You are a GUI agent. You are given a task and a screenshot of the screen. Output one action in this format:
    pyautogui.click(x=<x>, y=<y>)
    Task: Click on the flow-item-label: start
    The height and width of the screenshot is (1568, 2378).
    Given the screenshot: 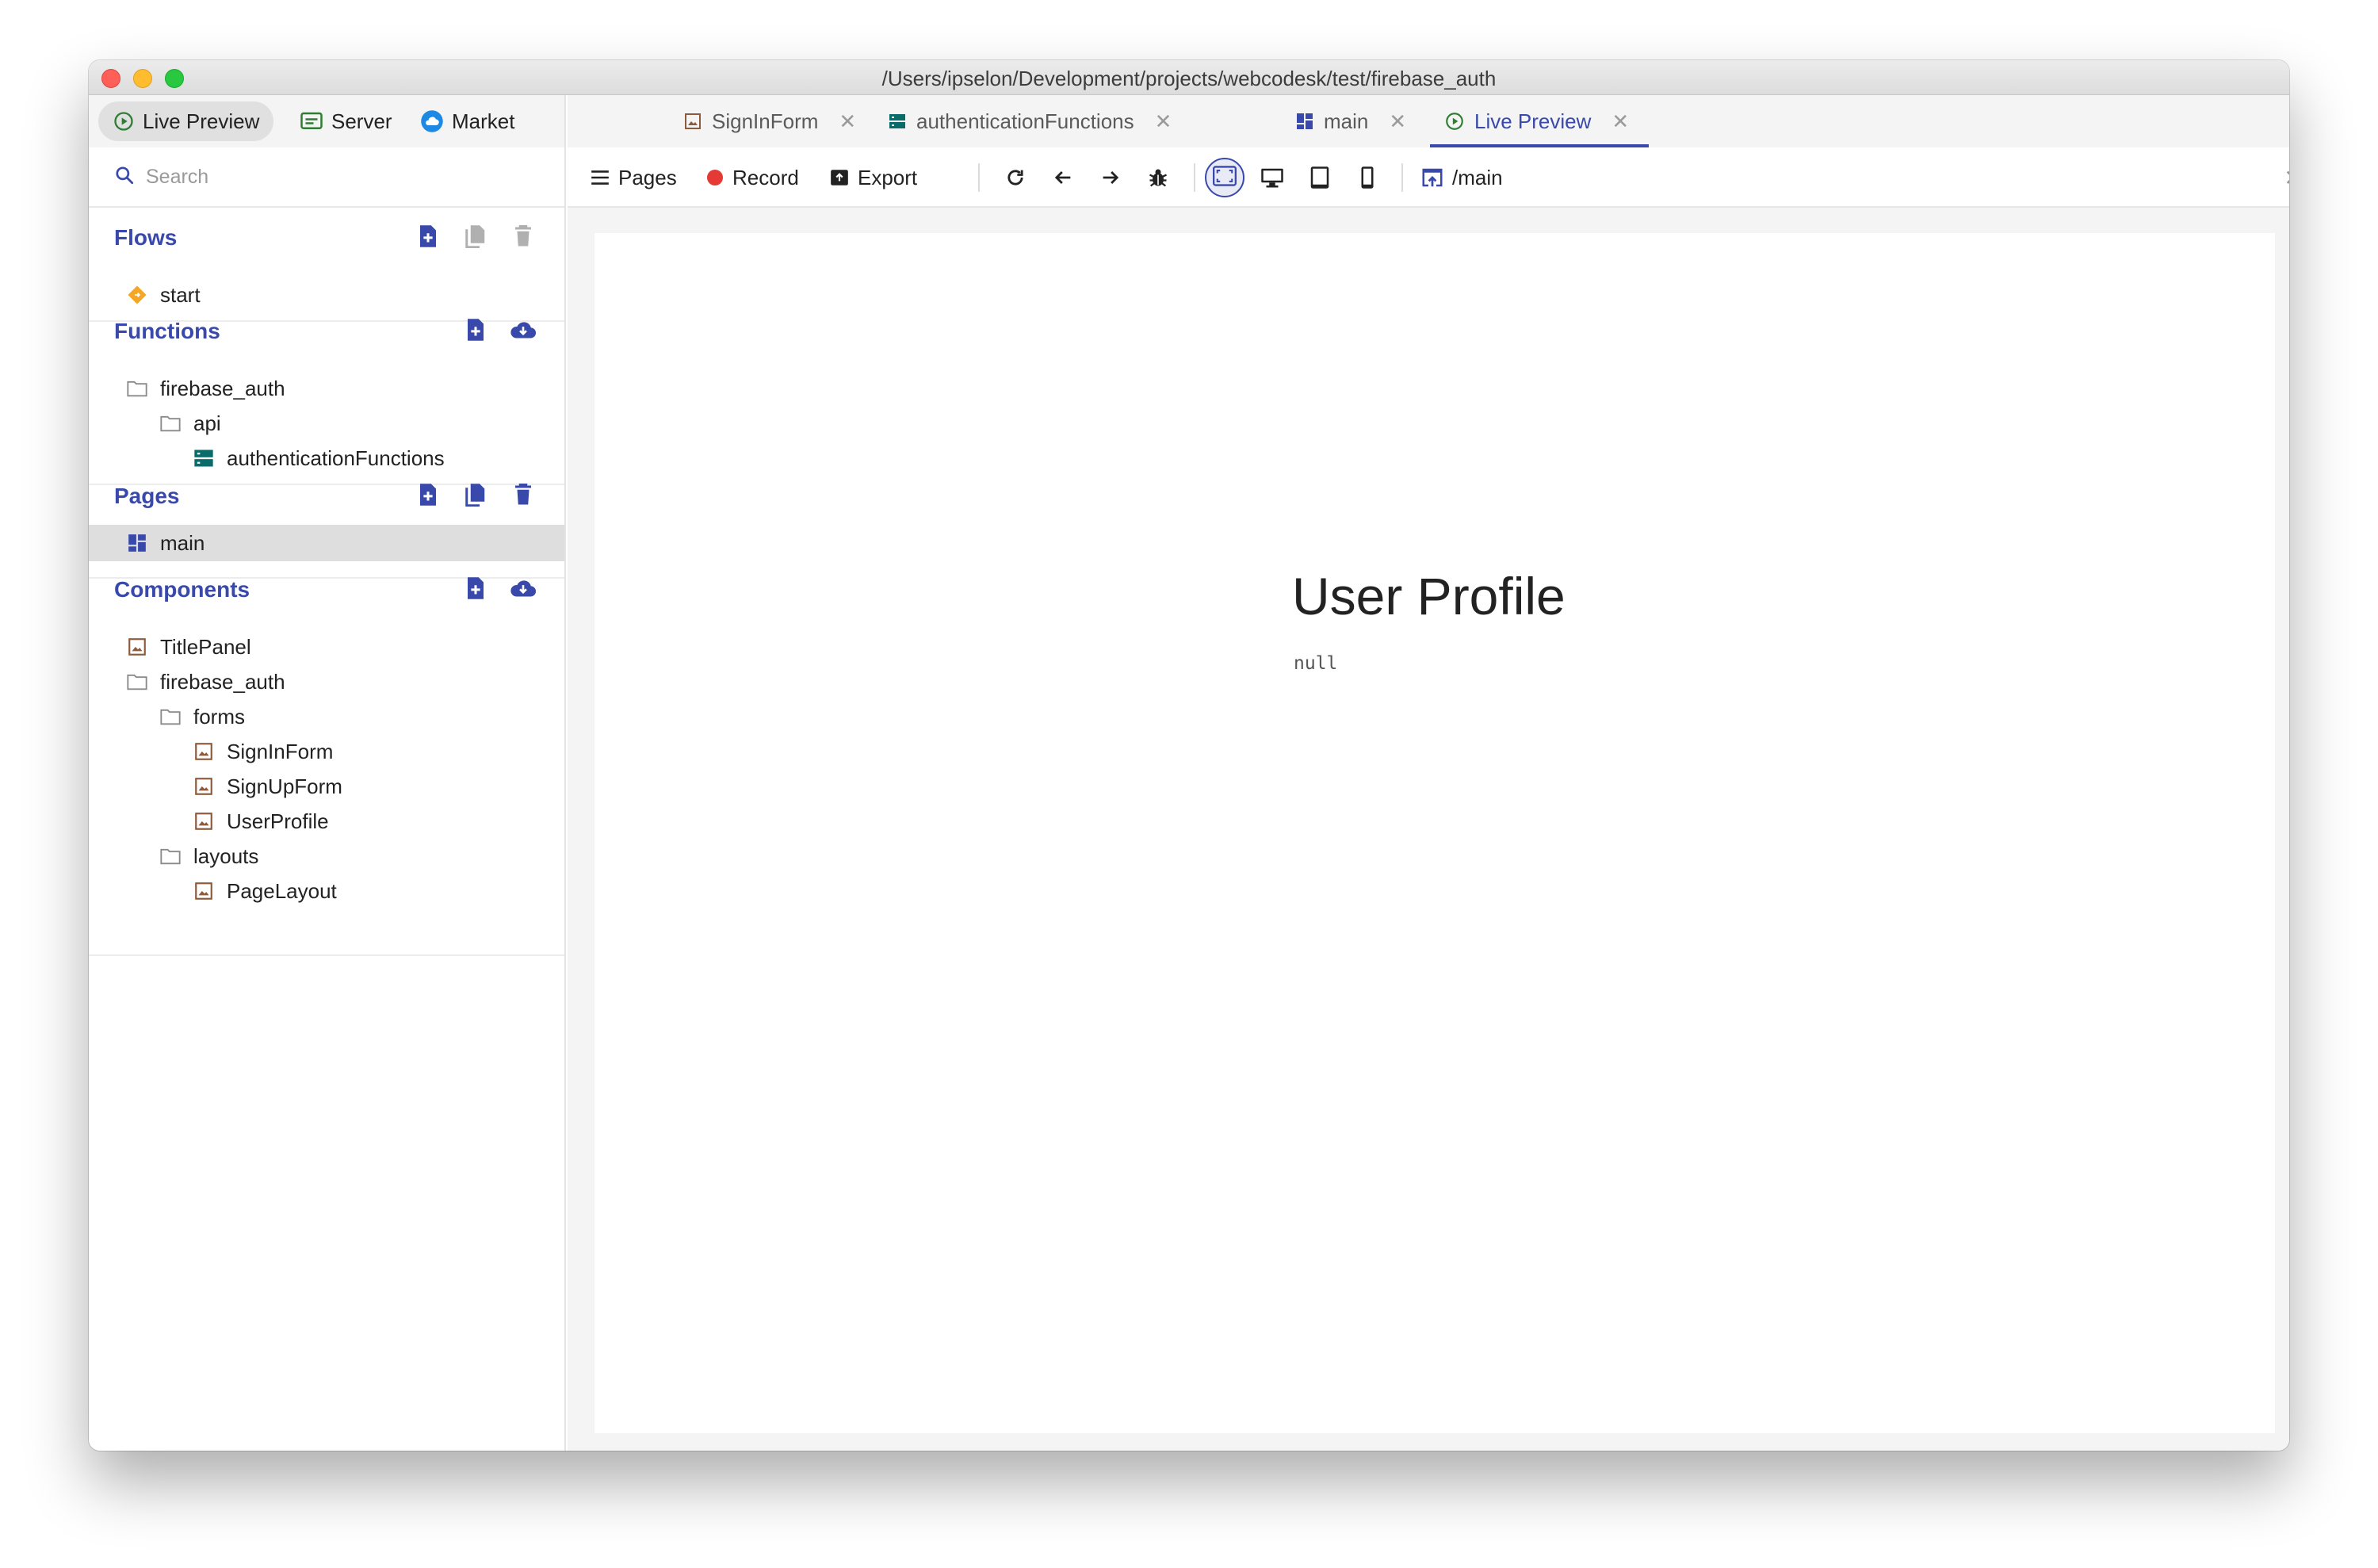 What is the action you would take?
    pyautogui.click(x=180, y=294)
    